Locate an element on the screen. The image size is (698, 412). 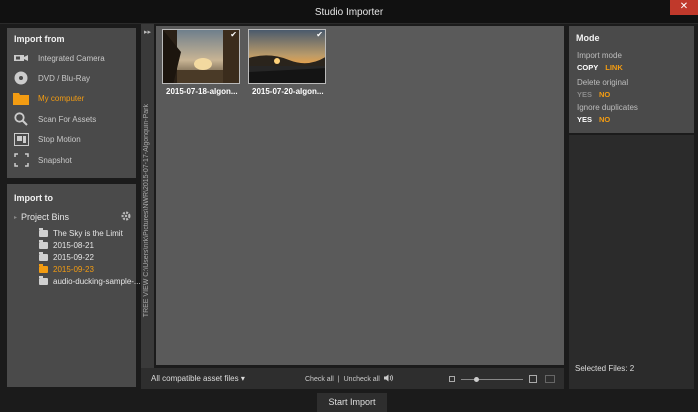
bin-item: The Sky is the Limit is located at coordinates (81, 233).